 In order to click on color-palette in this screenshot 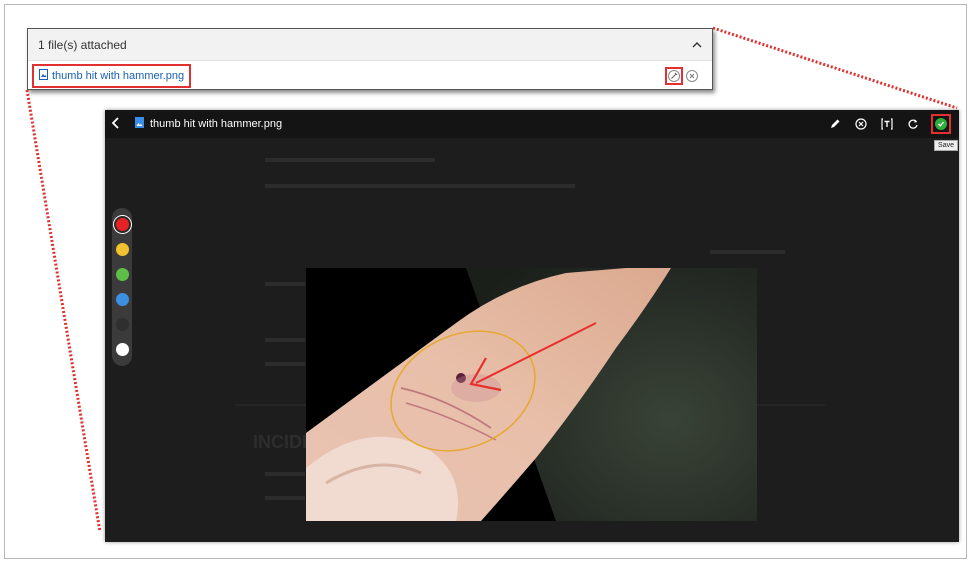, I will do `click(122, 287)`.